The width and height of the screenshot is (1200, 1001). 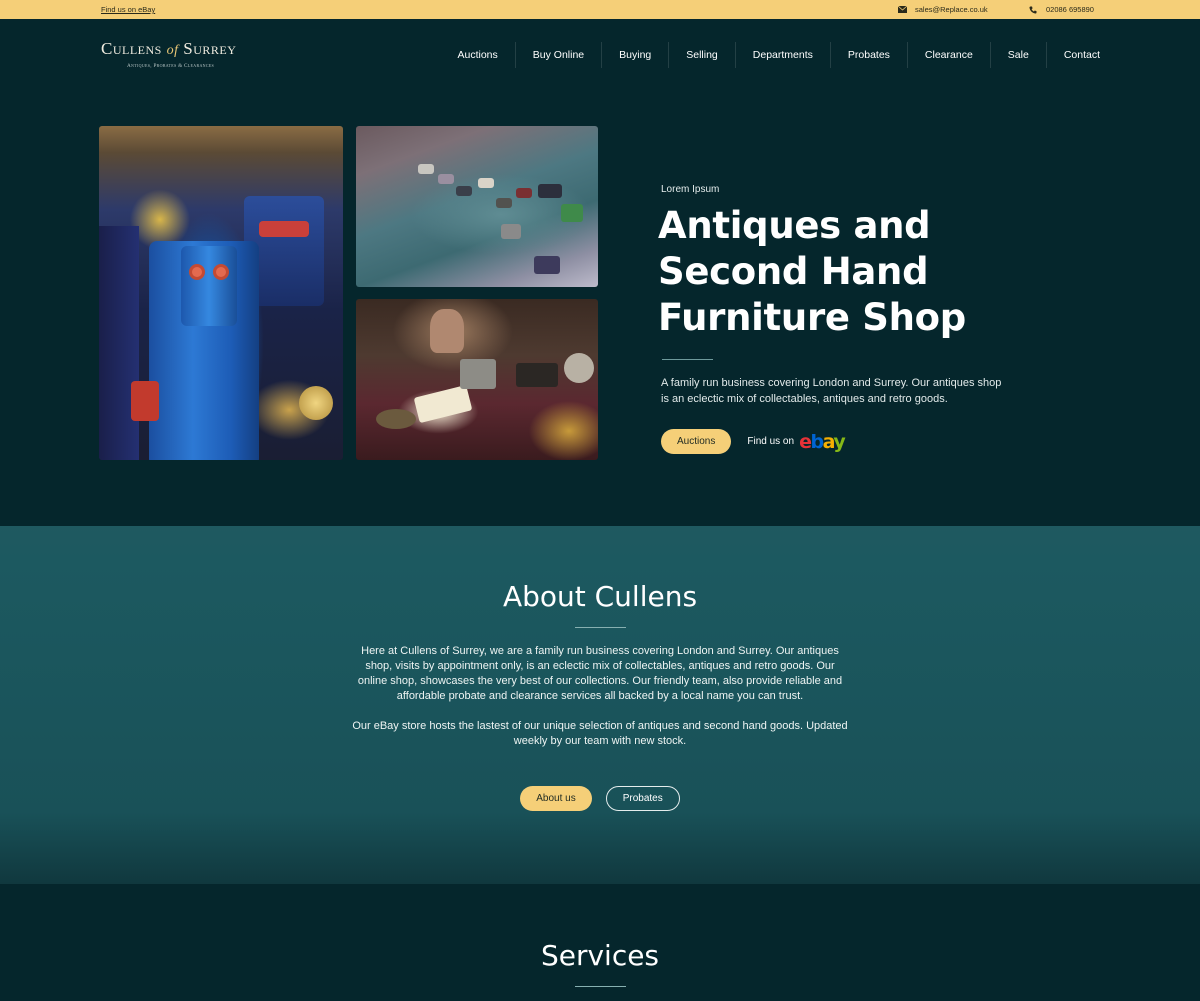 I want to click on about-us-button: About us, so click(x=556, y=798).